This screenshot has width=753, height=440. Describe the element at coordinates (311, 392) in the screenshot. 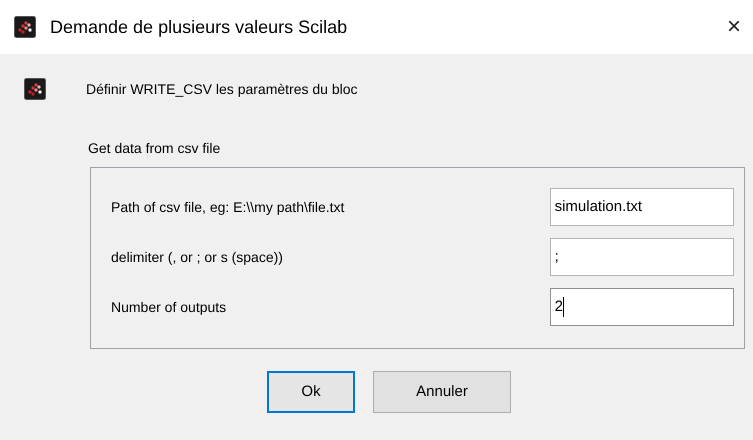

I see `dialog-button: Ok` at that location.